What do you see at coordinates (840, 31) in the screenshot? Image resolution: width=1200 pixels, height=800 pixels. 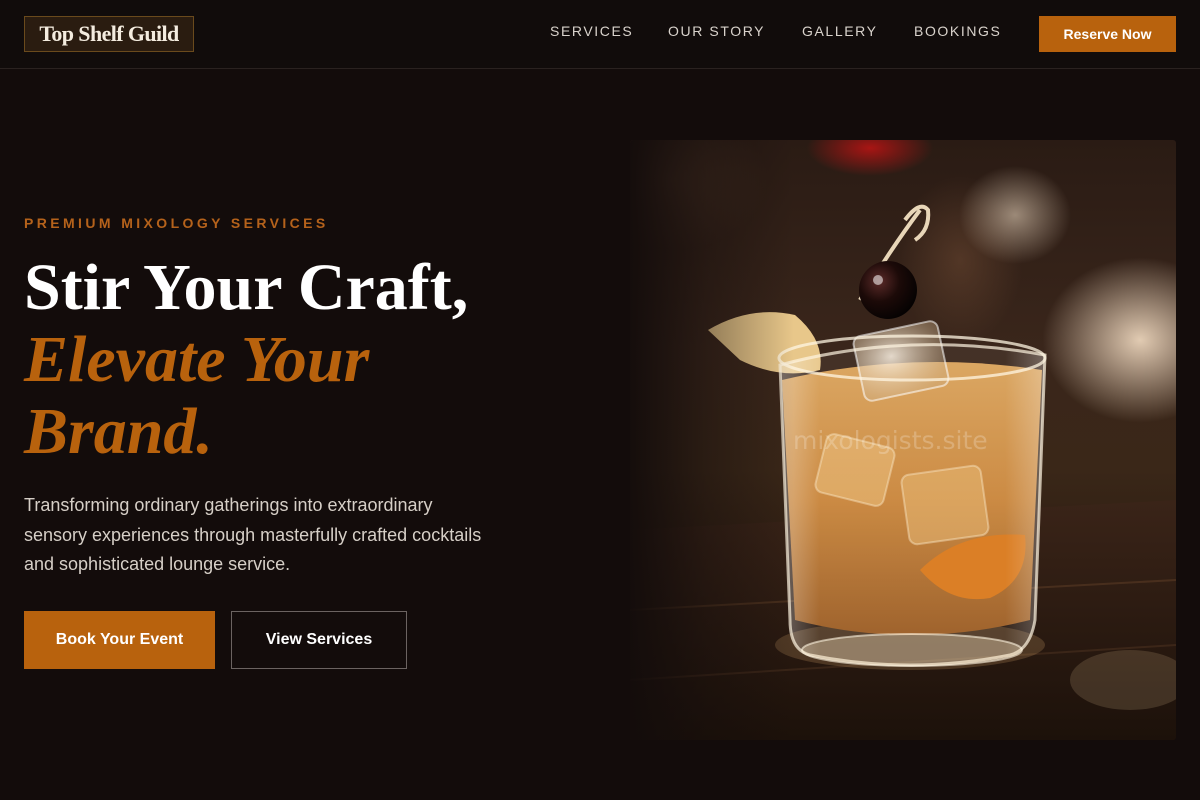 I see `nav-link-gallery: GALLERY` at bounding box center [840, 31].